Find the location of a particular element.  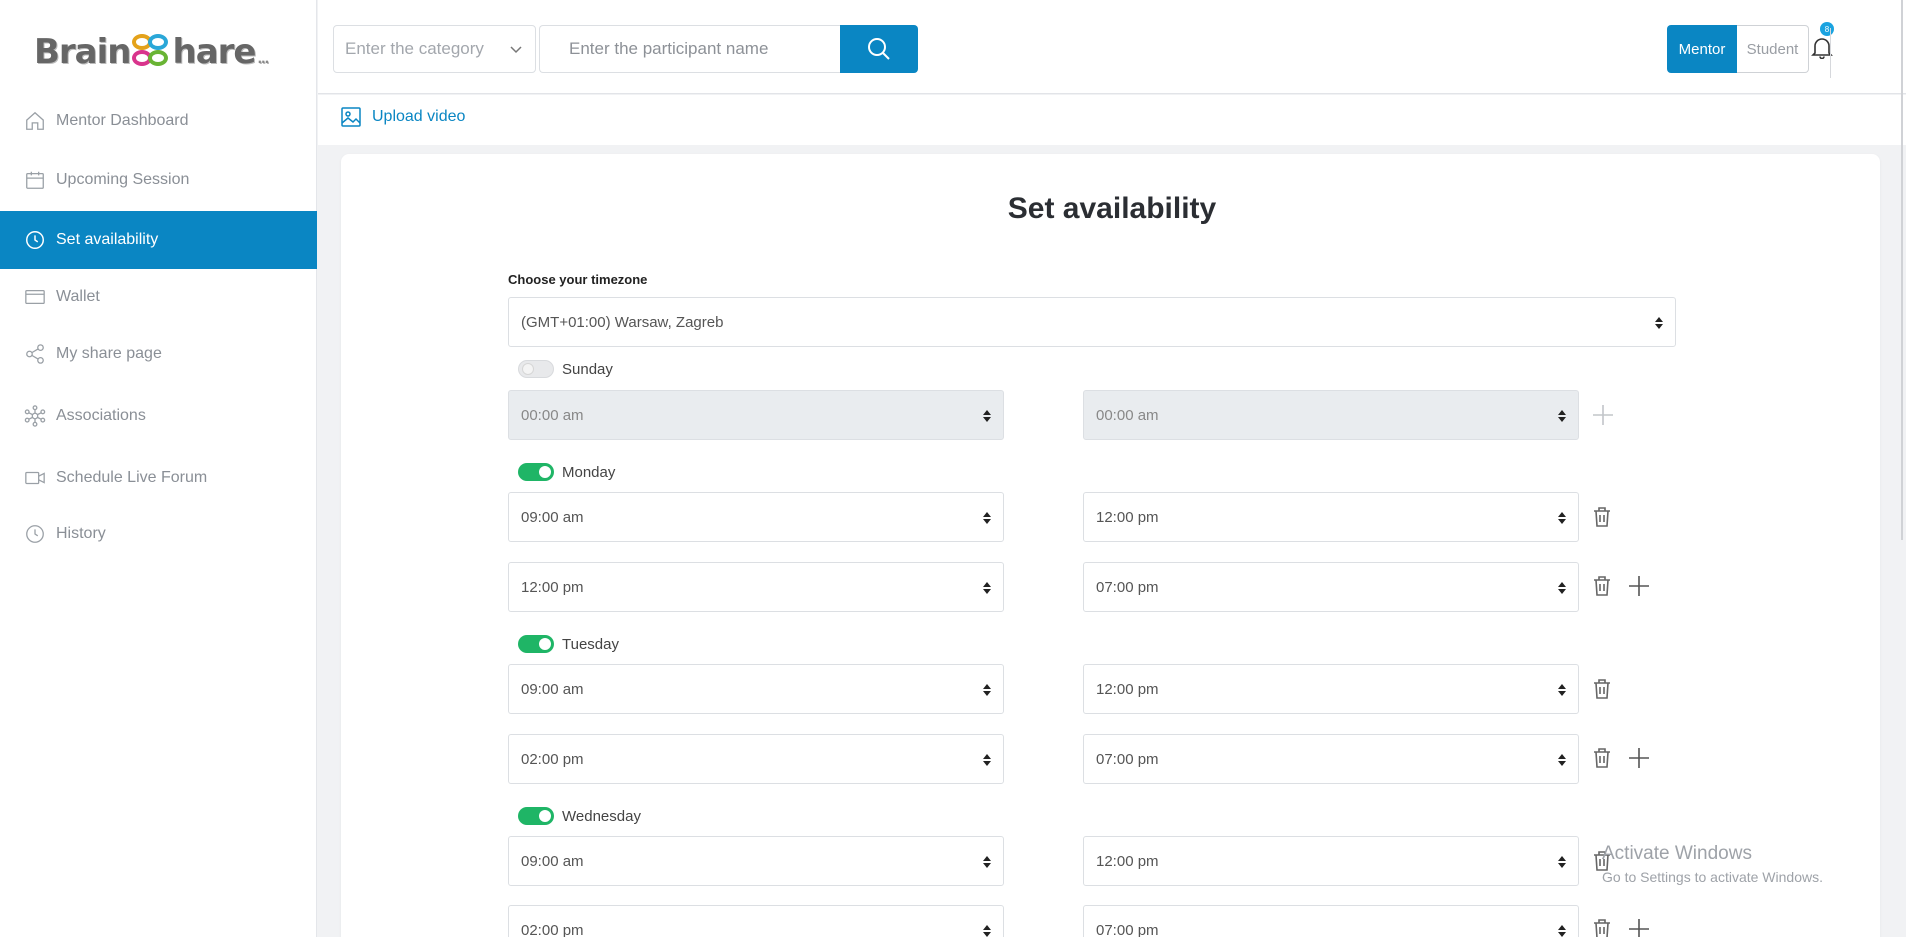

wednesday-slot2-end-select: 07:00 pm is located at coordinates (1331, 921).